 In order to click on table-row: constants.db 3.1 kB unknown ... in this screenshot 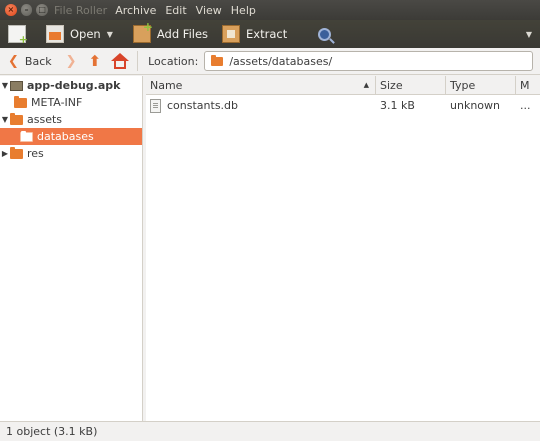, I will do `click(343, 105)`.